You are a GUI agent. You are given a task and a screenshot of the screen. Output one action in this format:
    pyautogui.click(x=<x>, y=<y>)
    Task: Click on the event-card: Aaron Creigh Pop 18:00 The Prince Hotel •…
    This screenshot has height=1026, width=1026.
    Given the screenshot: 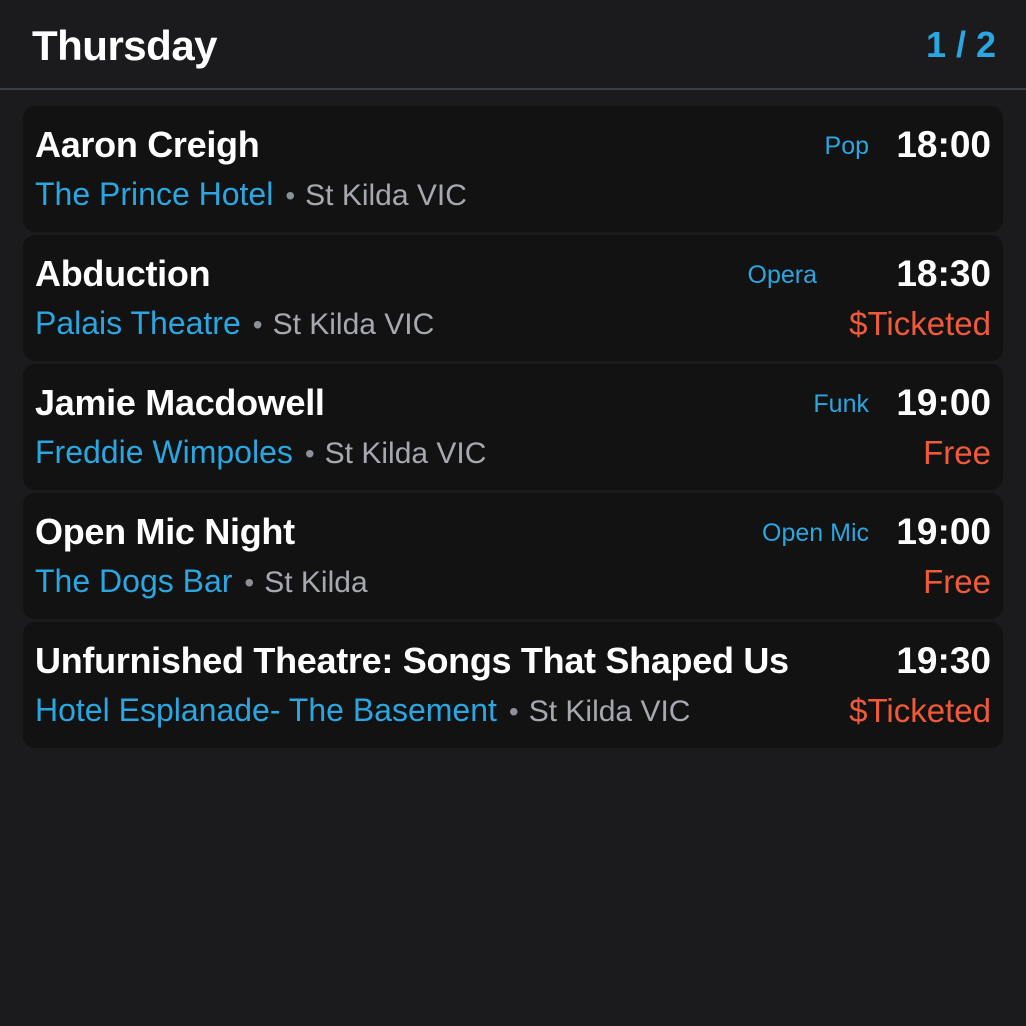 What is the action you would take?
    pyautogui.click(x=513, y=169)
    